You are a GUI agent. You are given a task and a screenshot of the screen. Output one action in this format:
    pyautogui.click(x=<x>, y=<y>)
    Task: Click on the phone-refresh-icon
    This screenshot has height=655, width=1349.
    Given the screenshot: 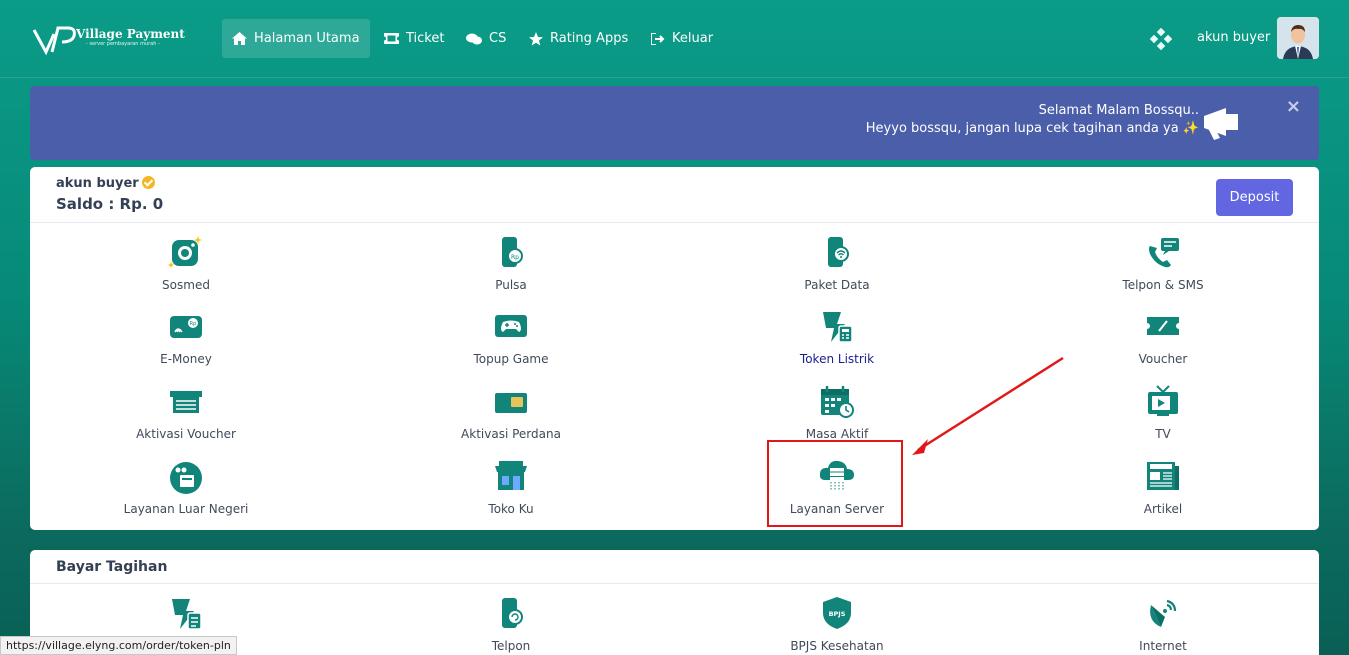 What is the action you would take?
    pyautogui.click(x=512, y=613)
    